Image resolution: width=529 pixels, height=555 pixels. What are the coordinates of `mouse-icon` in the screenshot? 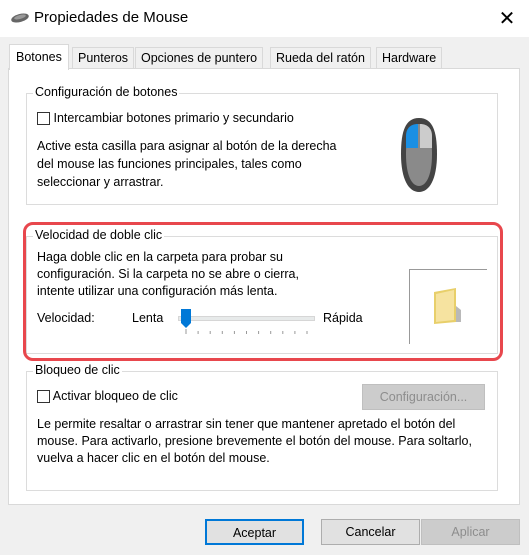 It's located at (20, 18).